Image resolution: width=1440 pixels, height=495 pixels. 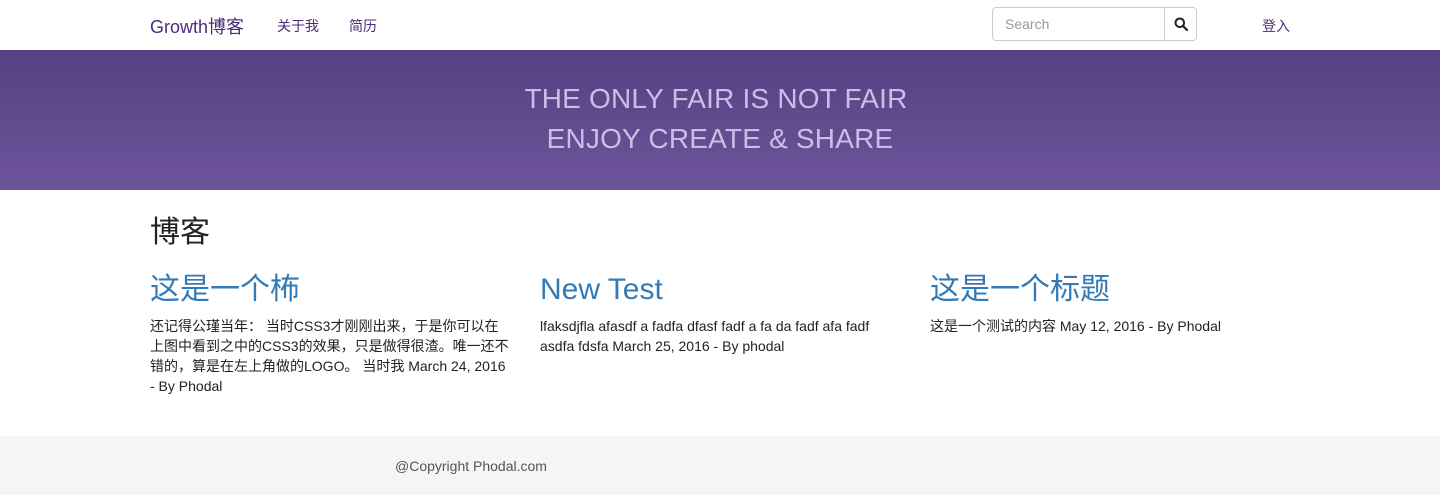 I want to click on navbar: Growth博客 关于我 简历 登入, so click(x=720, y=25).